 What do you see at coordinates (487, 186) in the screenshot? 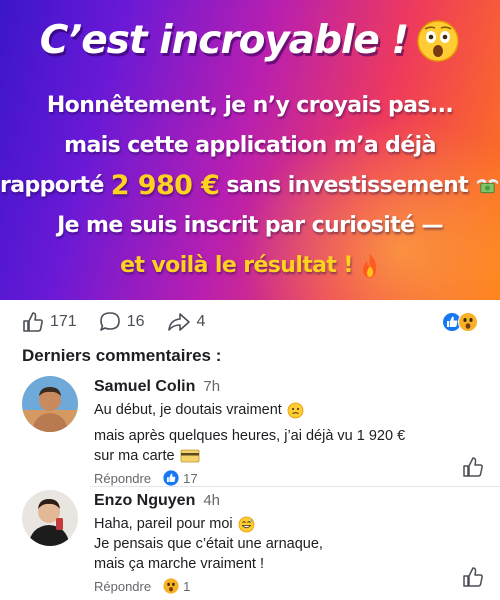
I see `money-with-wings-emoji-icon` at bounding box center [487, 186].